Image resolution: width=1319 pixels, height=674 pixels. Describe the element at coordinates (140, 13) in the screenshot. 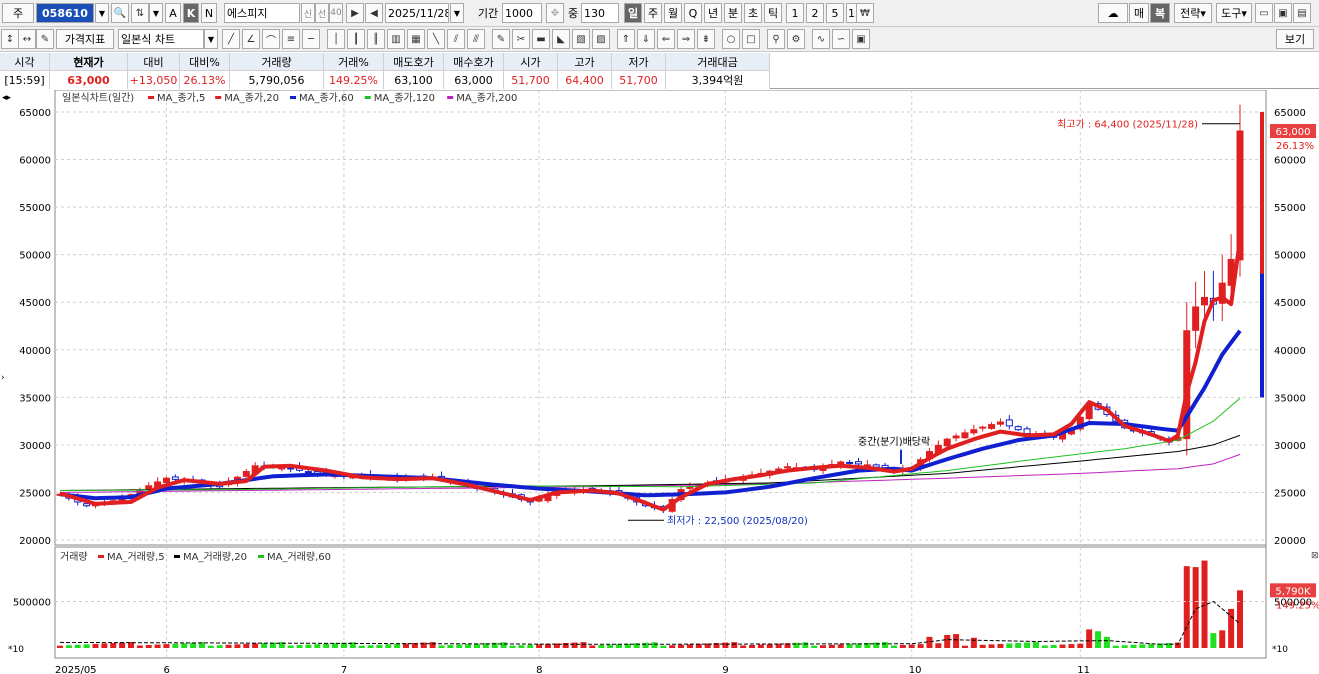

I see `sort-icon: ⇅` at that location.